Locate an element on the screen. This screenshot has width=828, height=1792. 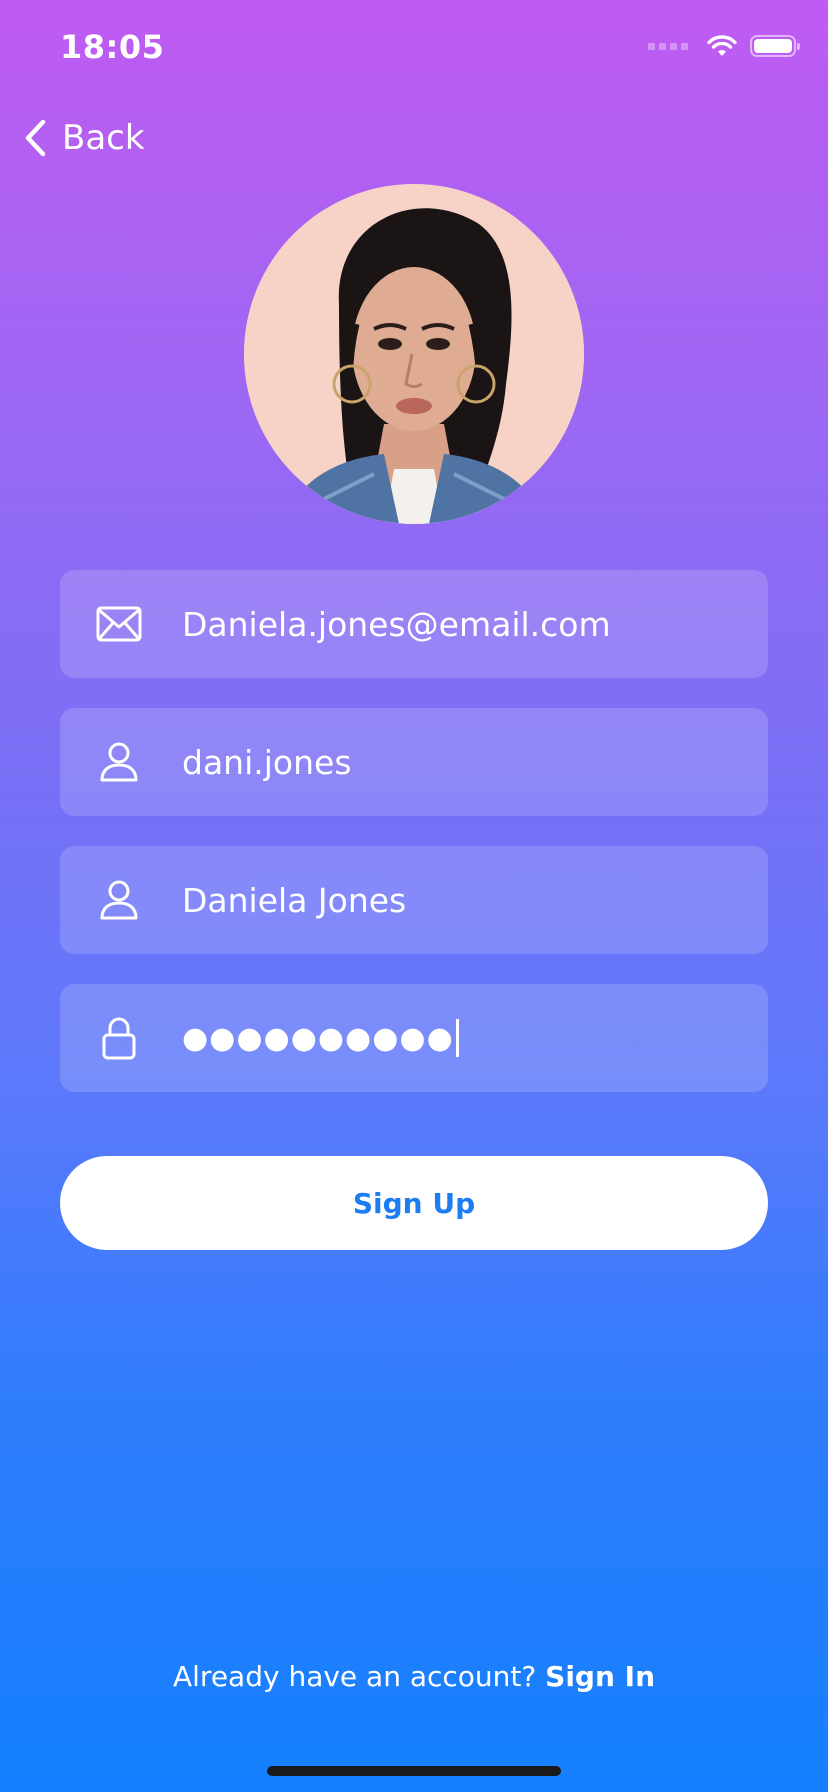
email-field: Daniela.jones@email.com is located at coordinates (414, 624).